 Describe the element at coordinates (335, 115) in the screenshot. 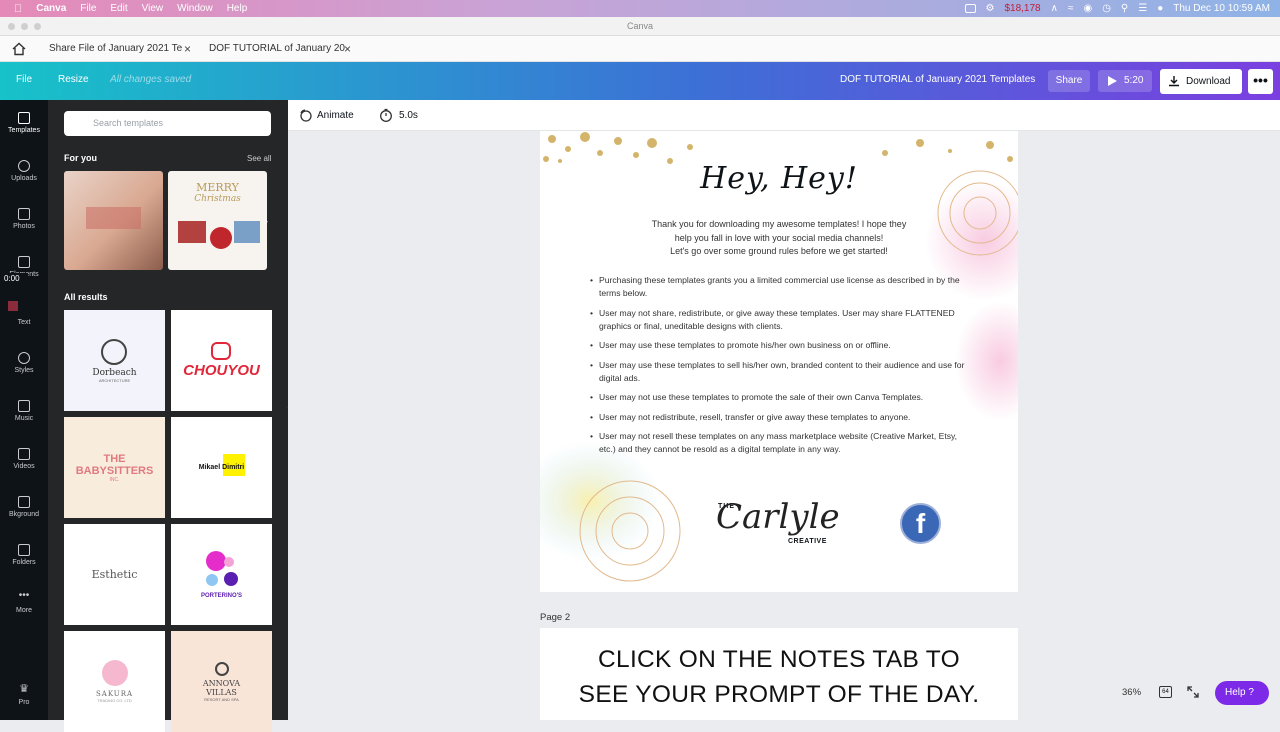

I see `animate-button: Animate` at that location.